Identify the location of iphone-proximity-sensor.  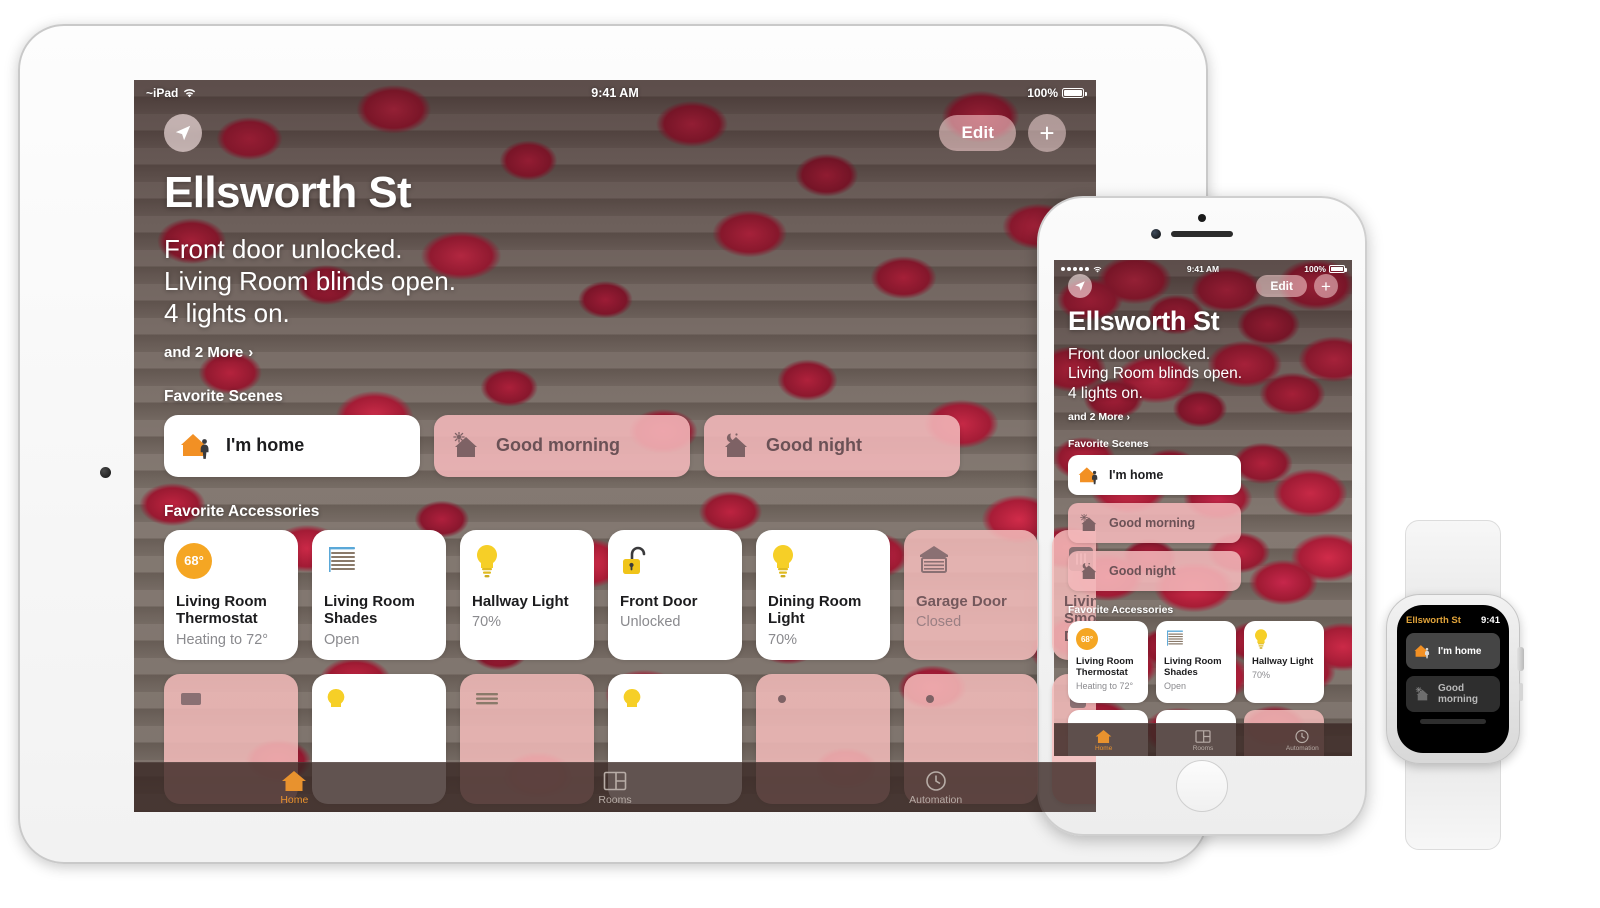
(1202, 218).